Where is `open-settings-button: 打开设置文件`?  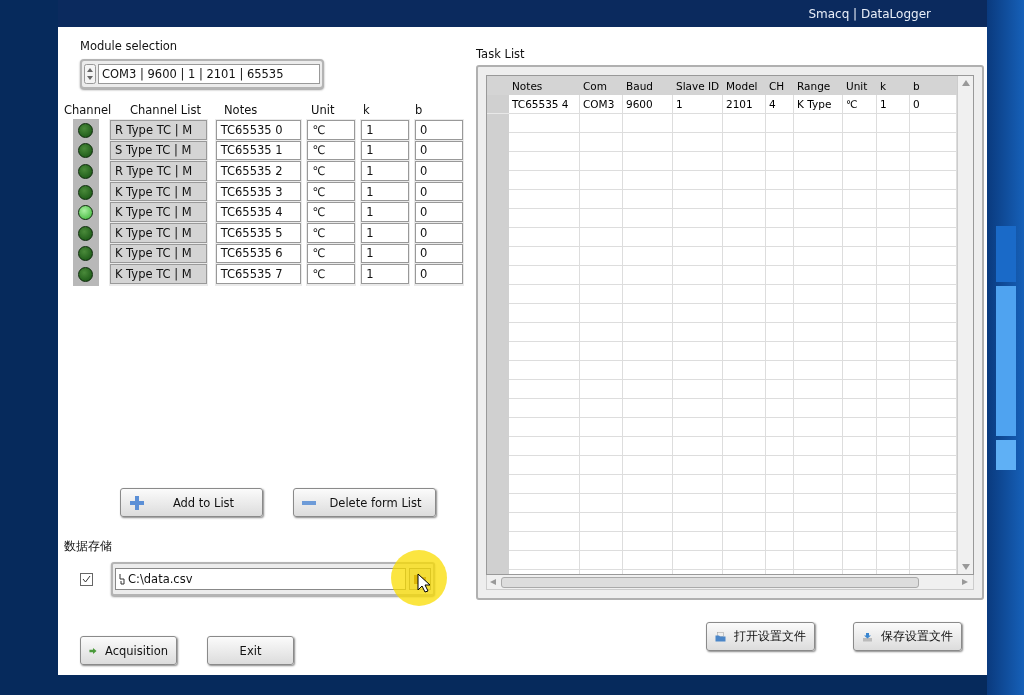
open-settings-button: 打开设置文件 is located at coordinates (760, 636).